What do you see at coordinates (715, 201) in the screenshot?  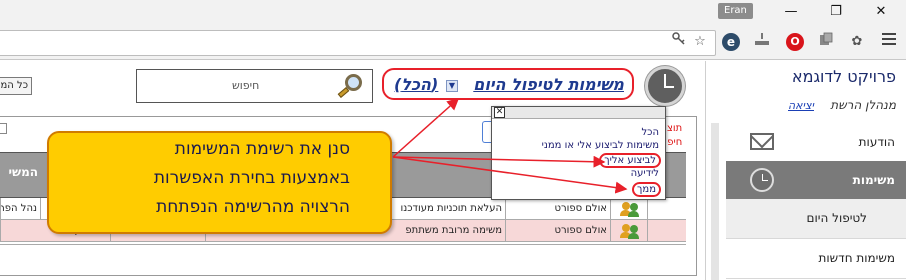 I see `sidebar-scrollbar` at bounding box center [715, 201].